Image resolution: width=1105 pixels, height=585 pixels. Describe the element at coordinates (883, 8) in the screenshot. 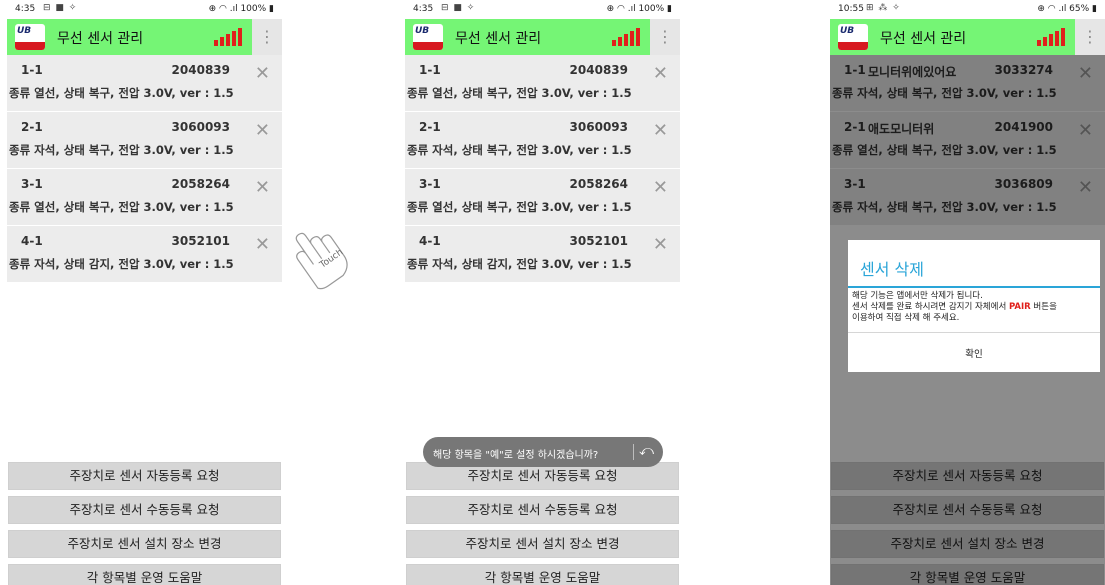

I see `notification-icons: ⊞ ⁂ ✧` at that location.